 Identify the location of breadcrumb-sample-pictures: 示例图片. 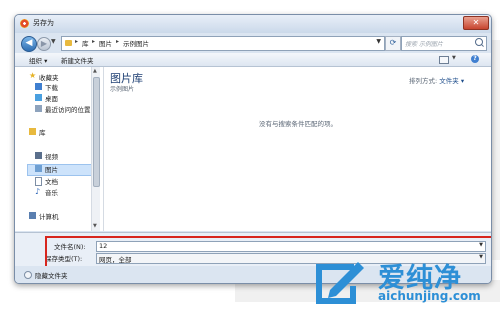
(136, 43).